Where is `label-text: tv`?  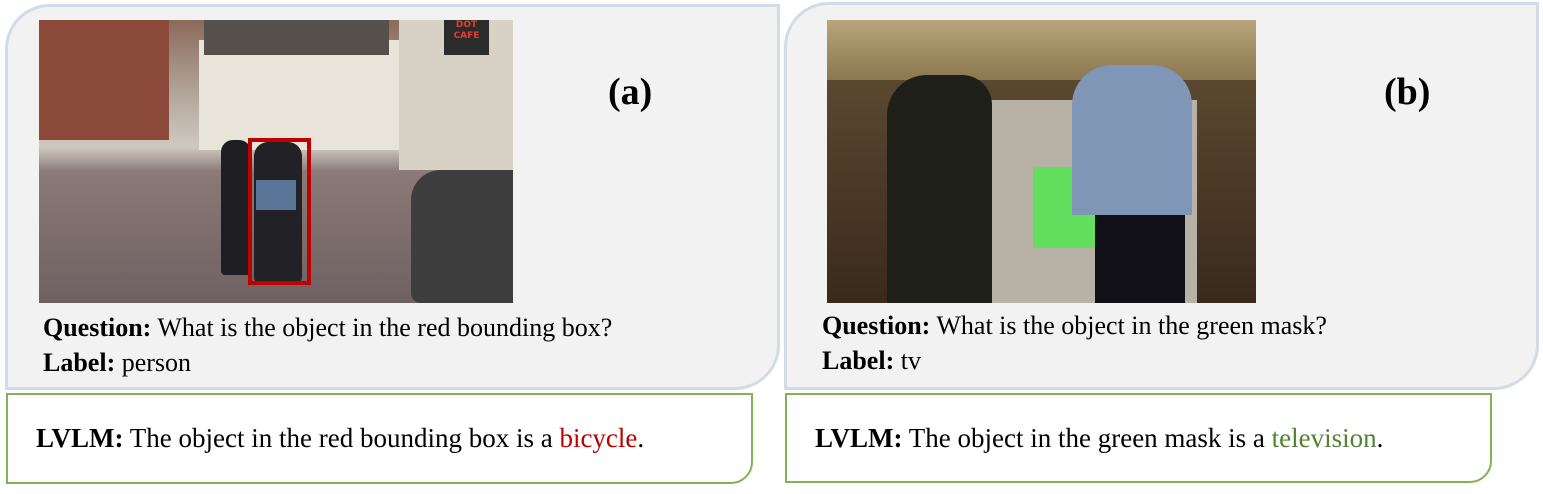
label-text: tv is located at coordinates (910, 360).